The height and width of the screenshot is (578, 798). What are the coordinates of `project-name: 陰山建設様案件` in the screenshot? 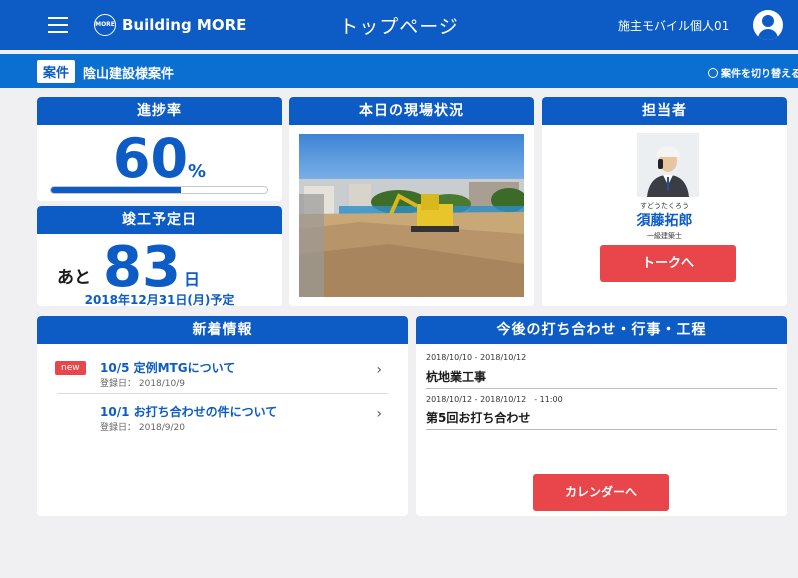 It's located at (129, 74).